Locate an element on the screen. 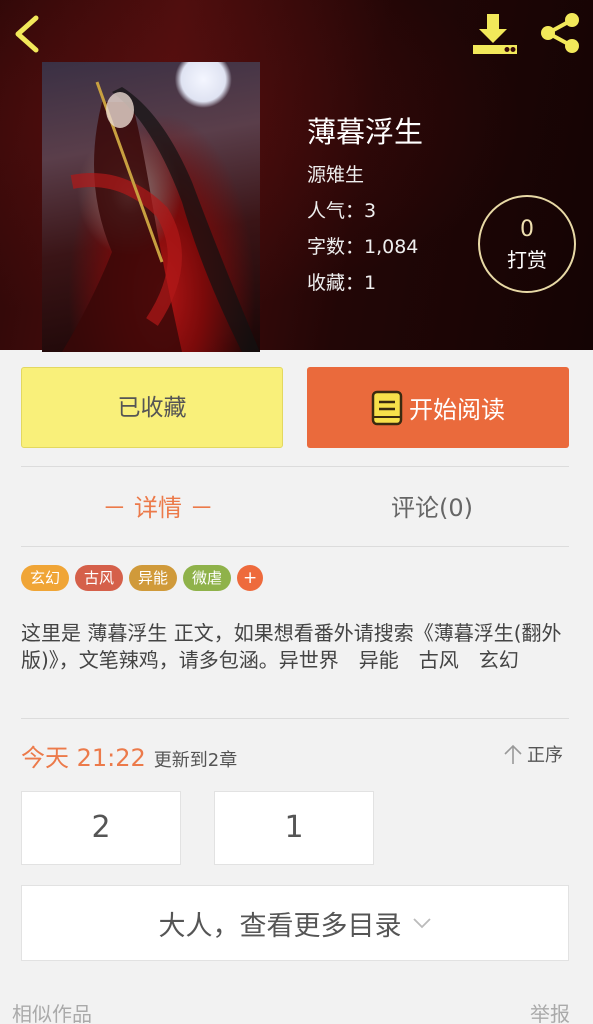 The image size is (593, 1024). tag-weinue: 微虐 is located at coordinates (207, 578).